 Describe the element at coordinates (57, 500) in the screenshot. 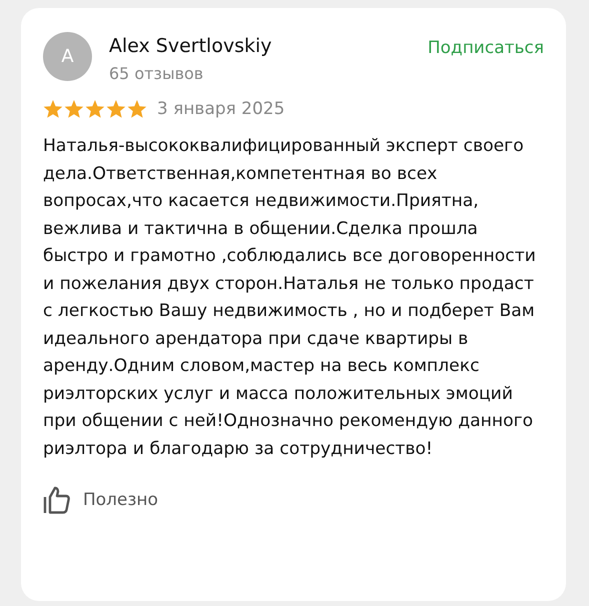

I see `thumbs-up-icon` at that location.